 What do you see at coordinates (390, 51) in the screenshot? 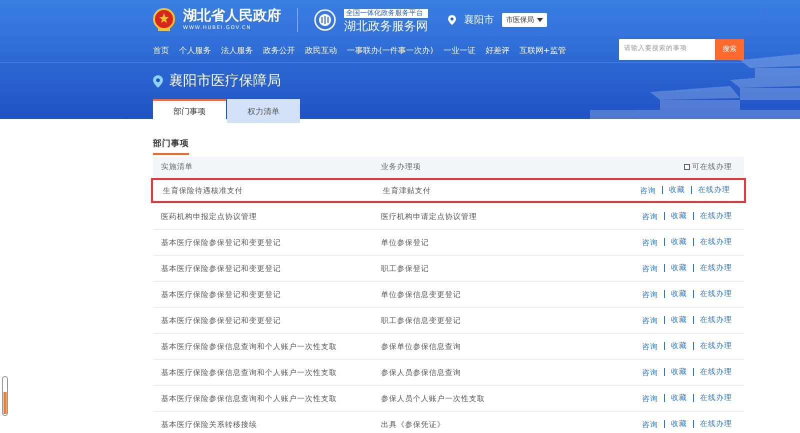
I see `nav-link: 一事联办(一件事一次办)` at bounding box center [390, 51].